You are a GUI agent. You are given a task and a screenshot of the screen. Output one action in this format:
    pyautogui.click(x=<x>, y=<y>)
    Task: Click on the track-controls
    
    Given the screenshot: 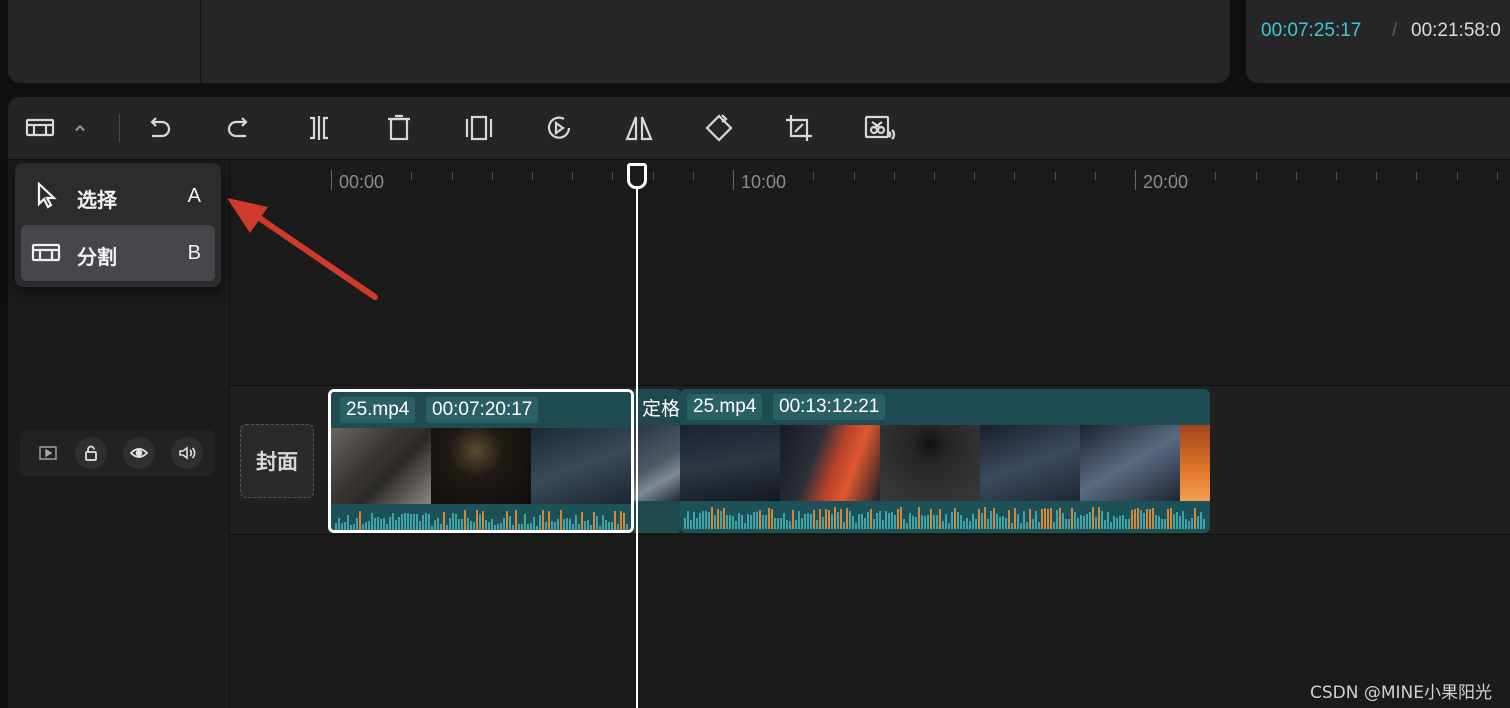 What is the action you would take?
    pyautogui.click(x=117, y=453)
    